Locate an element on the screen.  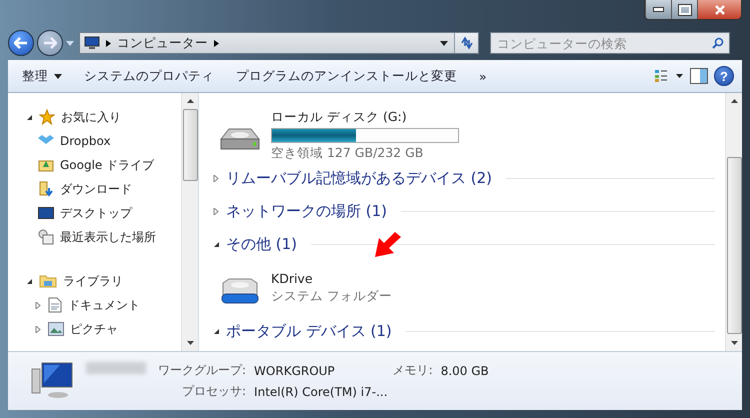
breadcrumb: コンピューター is located at coordinates (162, 43).